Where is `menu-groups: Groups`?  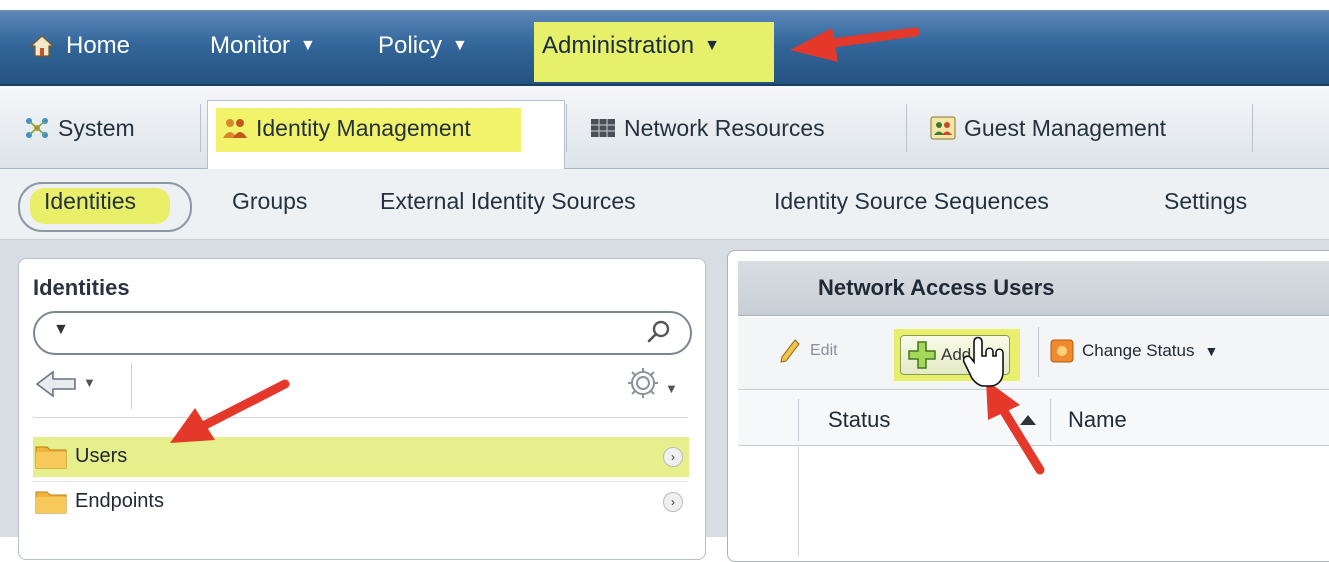
menu-groups: Groups is located at coordinates (269, 201).